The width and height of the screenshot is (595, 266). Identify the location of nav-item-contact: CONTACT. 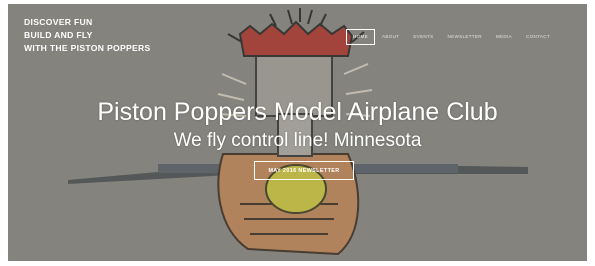
(538, 37).